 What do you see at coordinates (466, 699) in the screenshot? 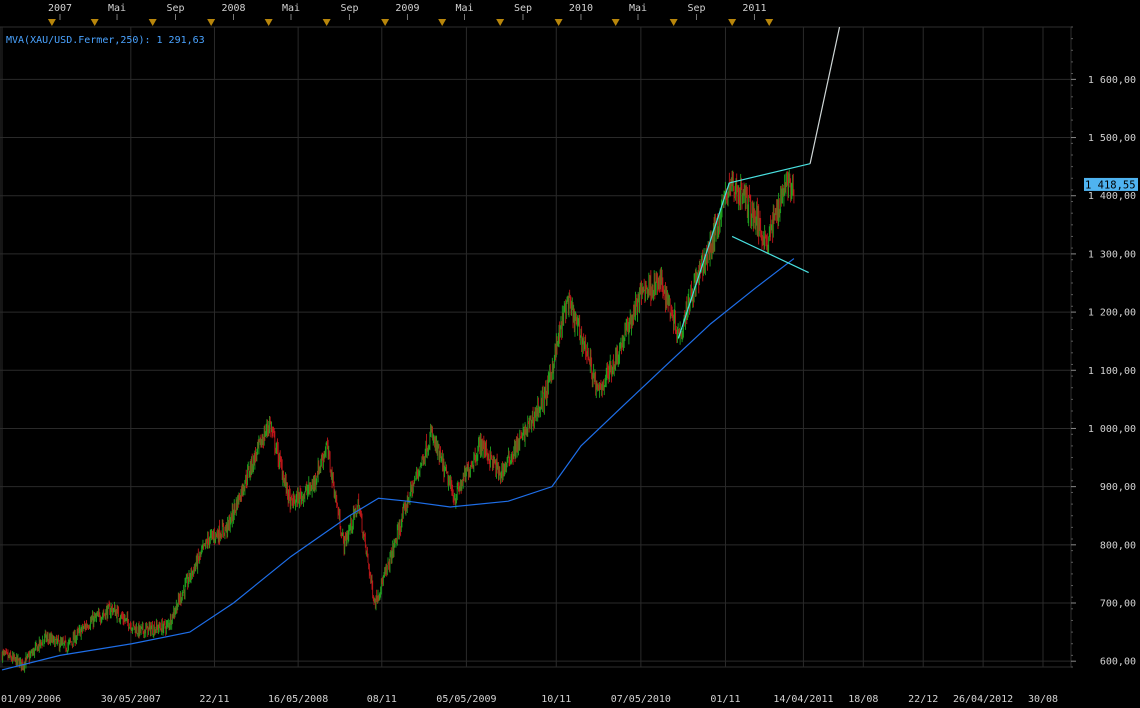
I see `x-tick-label: 05/05/2009` at bounding box center [466, 699].